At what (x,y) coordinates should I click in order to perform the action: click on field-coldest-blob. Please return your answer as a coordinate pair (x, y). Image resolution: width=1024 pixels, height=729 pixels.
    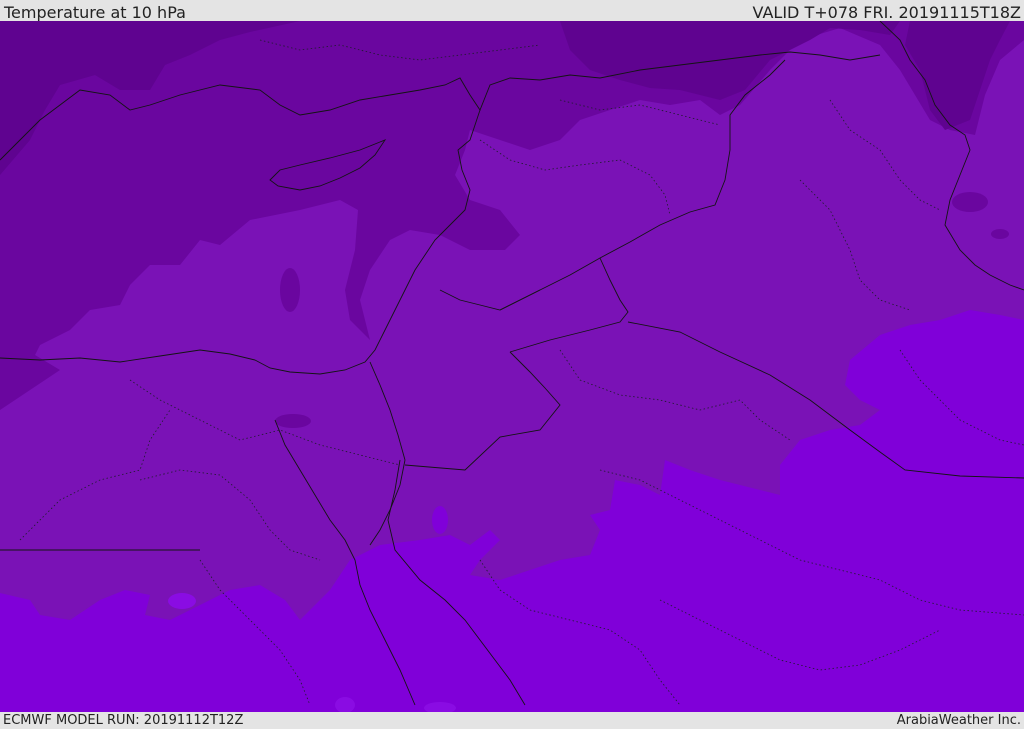
    Looking at the image, I should click on (970, 202).